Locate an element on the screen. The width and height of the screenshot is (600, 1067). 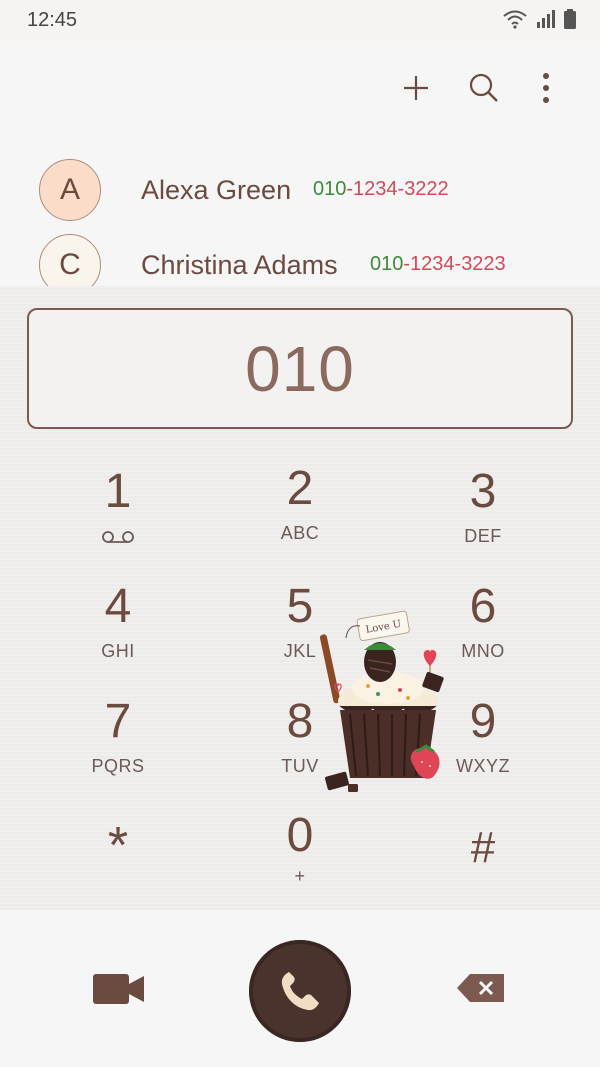
key-digit: 2 is located at coordinates (300, 488).